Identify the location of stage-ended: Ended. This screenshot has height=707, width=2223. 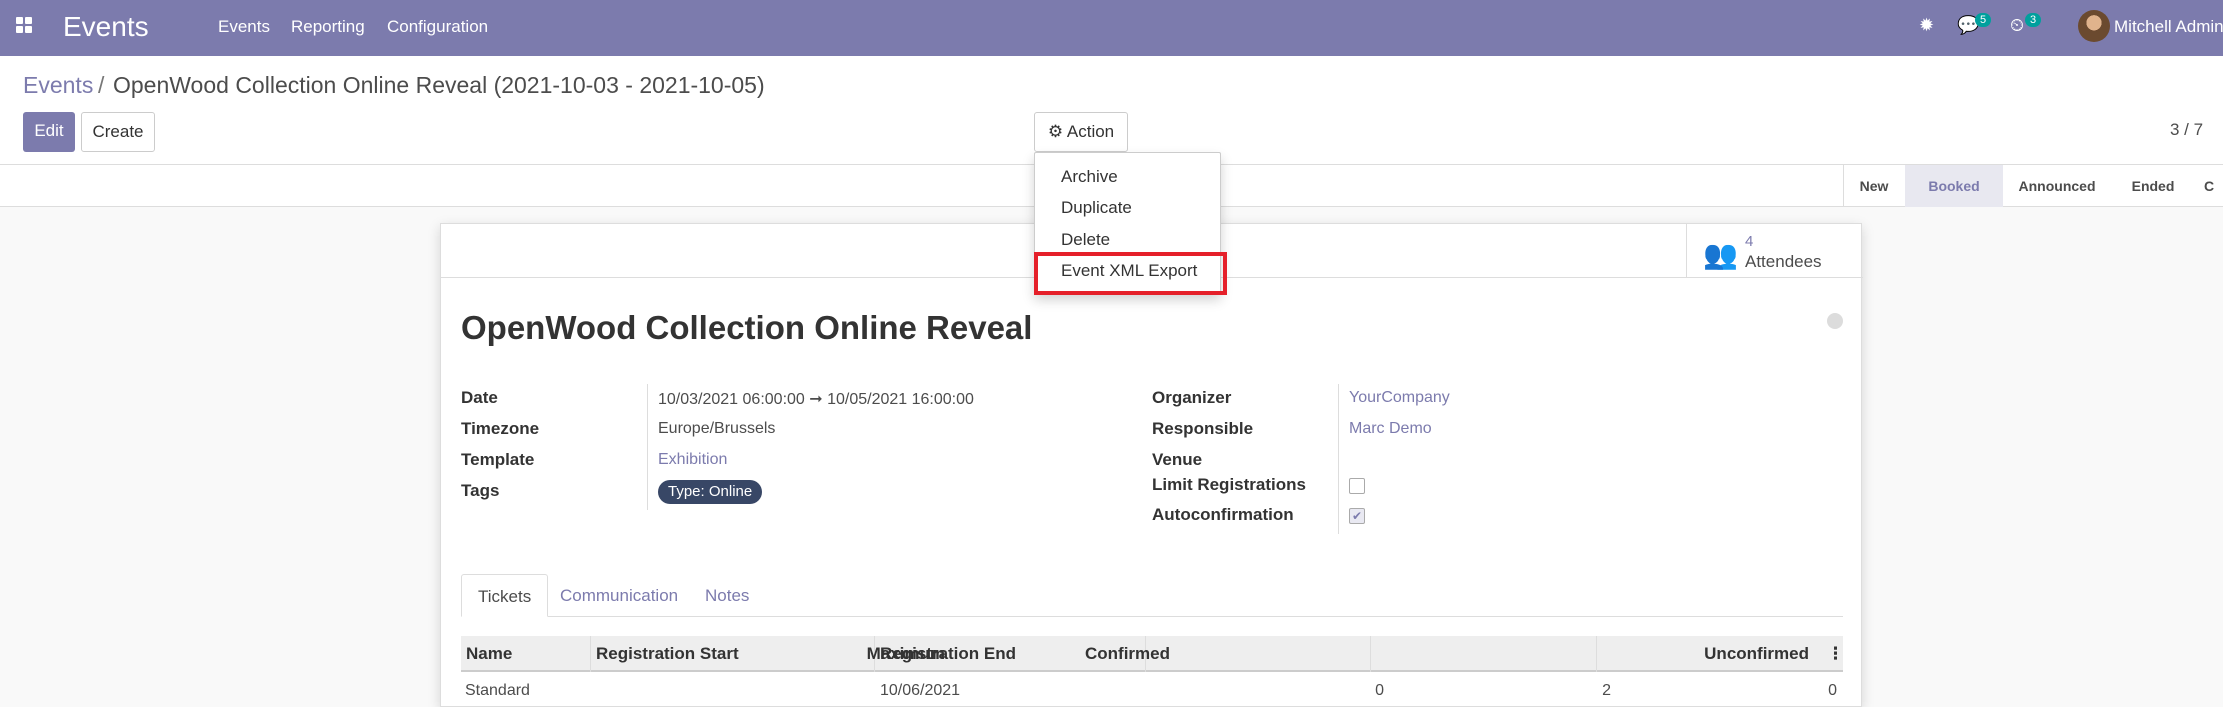
(2153, 186).